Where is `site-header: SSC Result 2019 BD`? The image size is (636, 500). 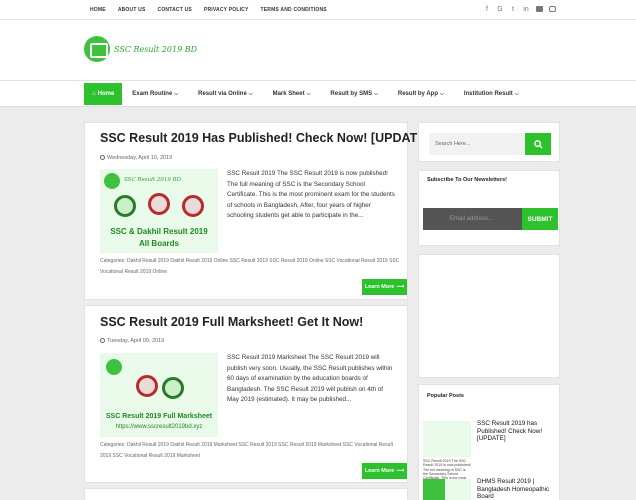 site-header: SSC Result 2019 BD is located at coordinates (318, 50).